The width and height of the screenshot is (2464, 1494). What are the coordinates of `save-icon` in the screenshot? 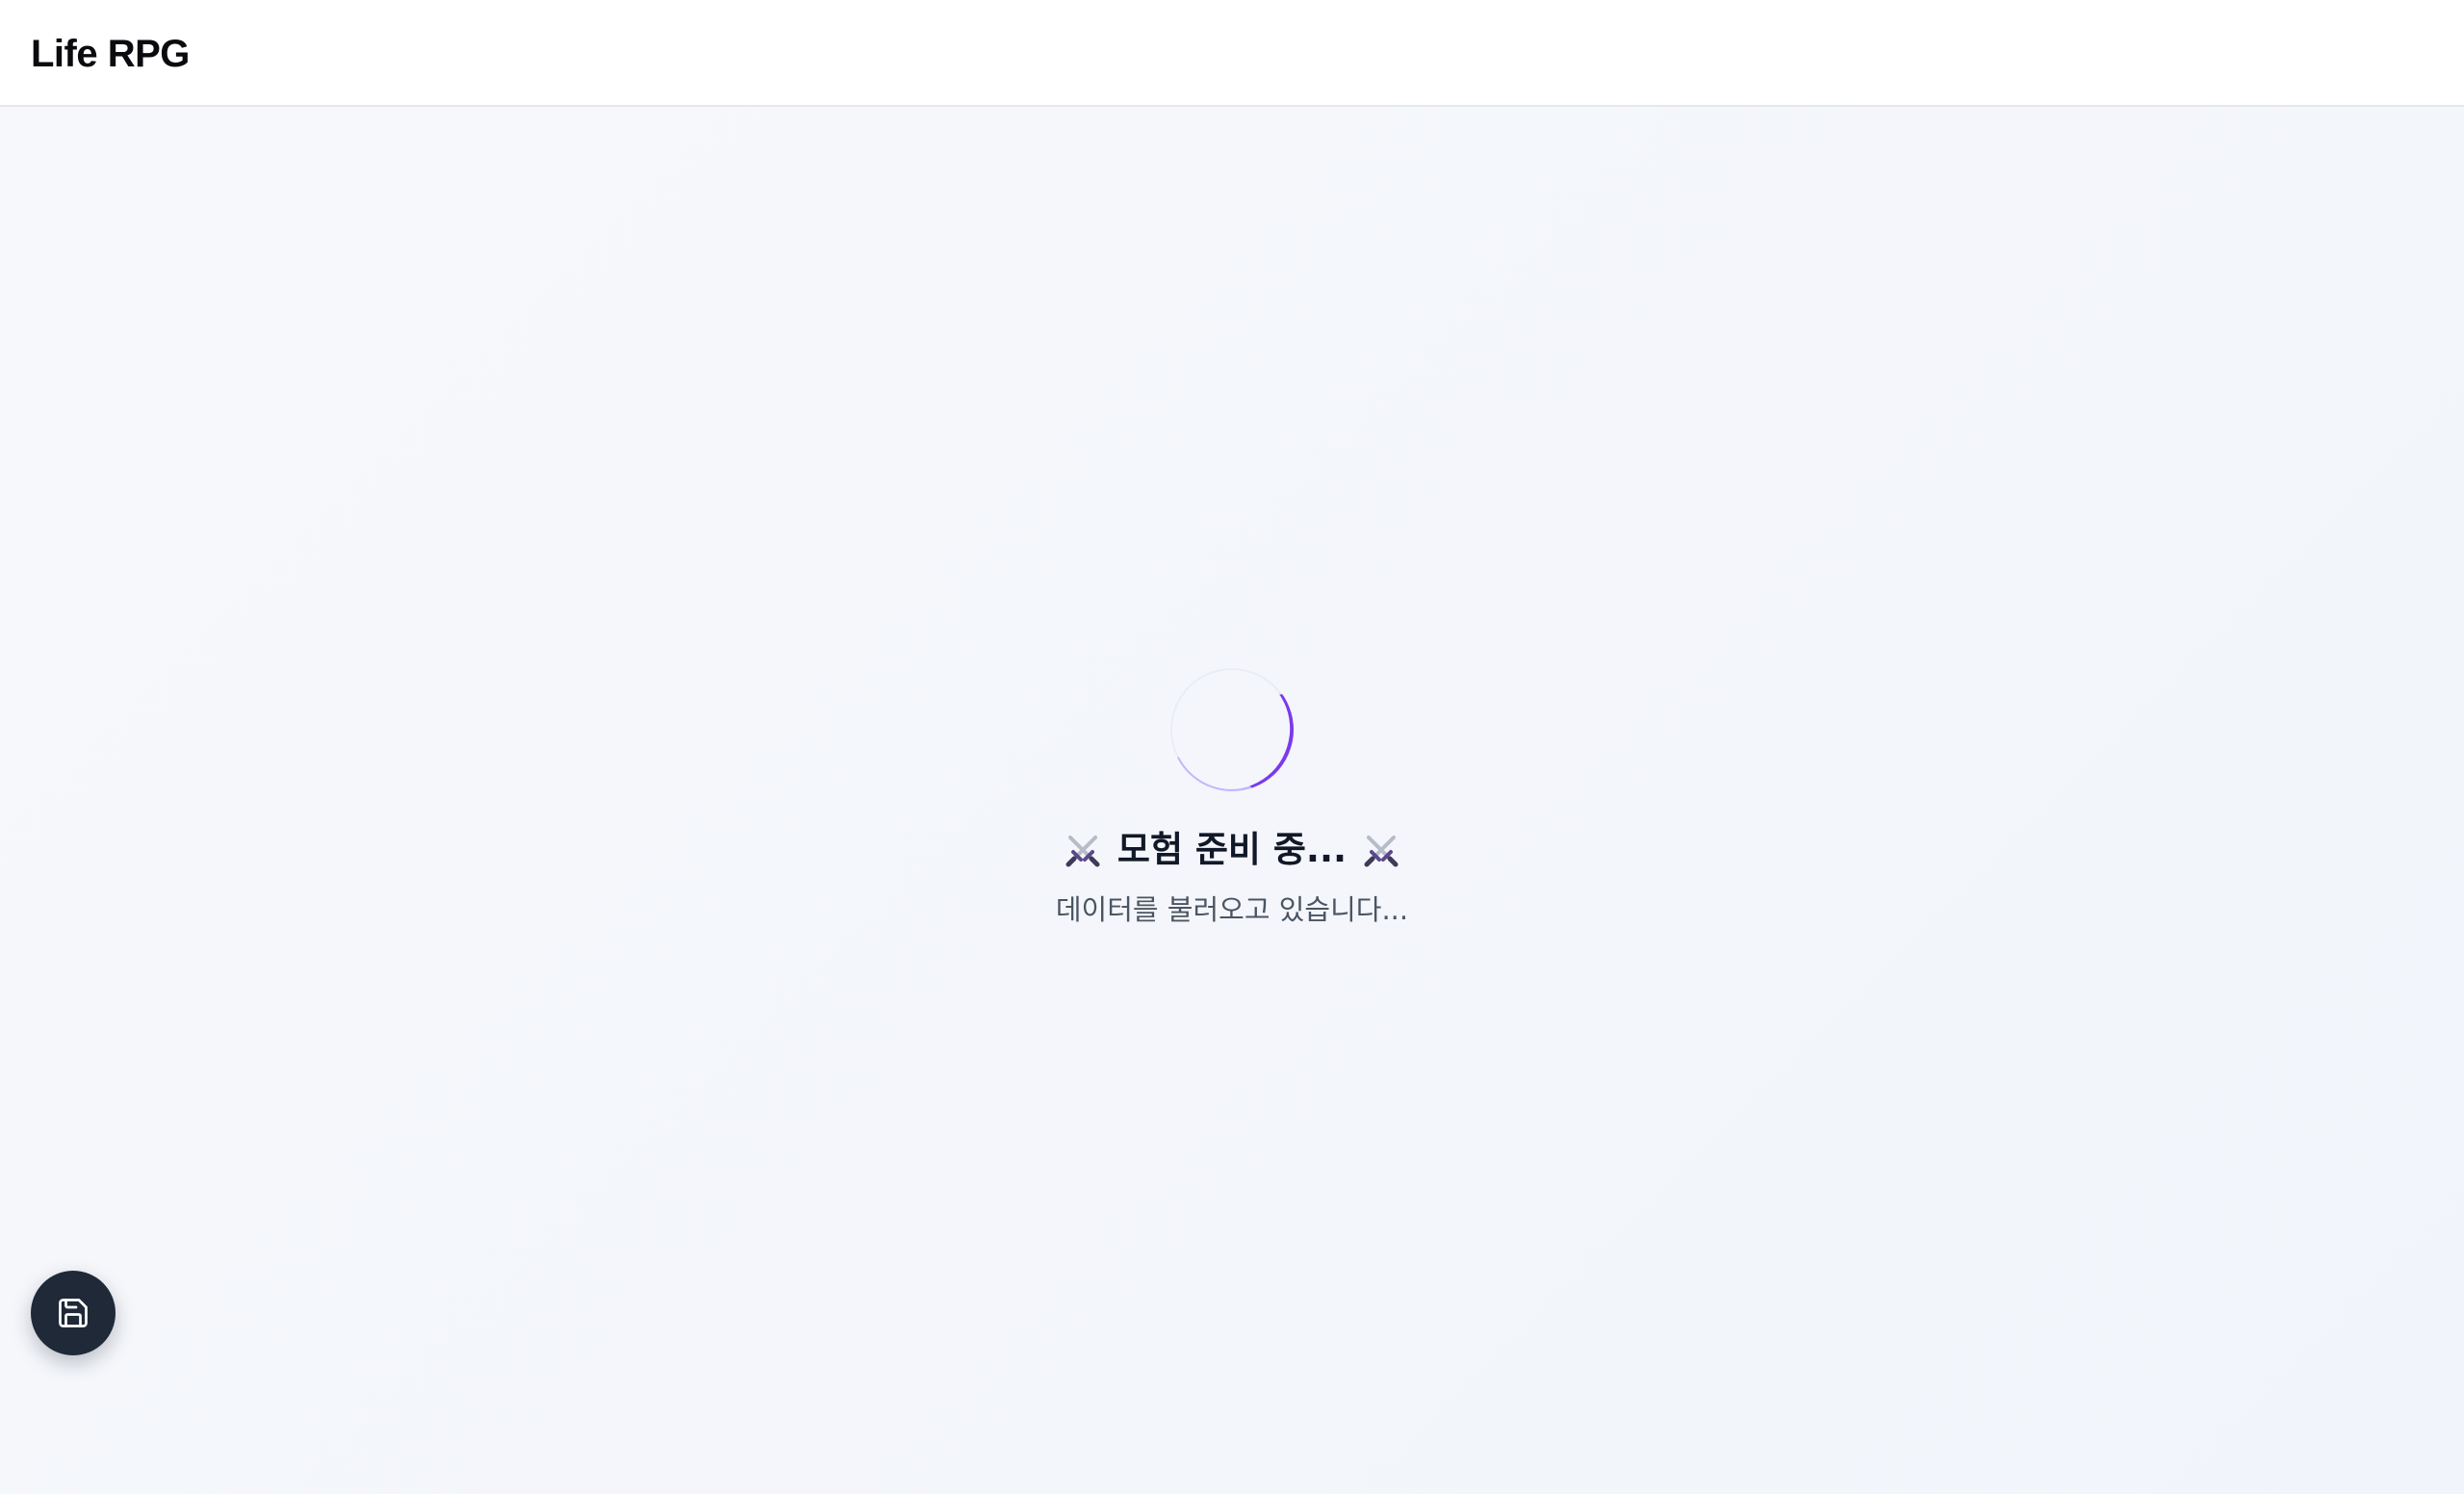 It's located at (73, 1313).